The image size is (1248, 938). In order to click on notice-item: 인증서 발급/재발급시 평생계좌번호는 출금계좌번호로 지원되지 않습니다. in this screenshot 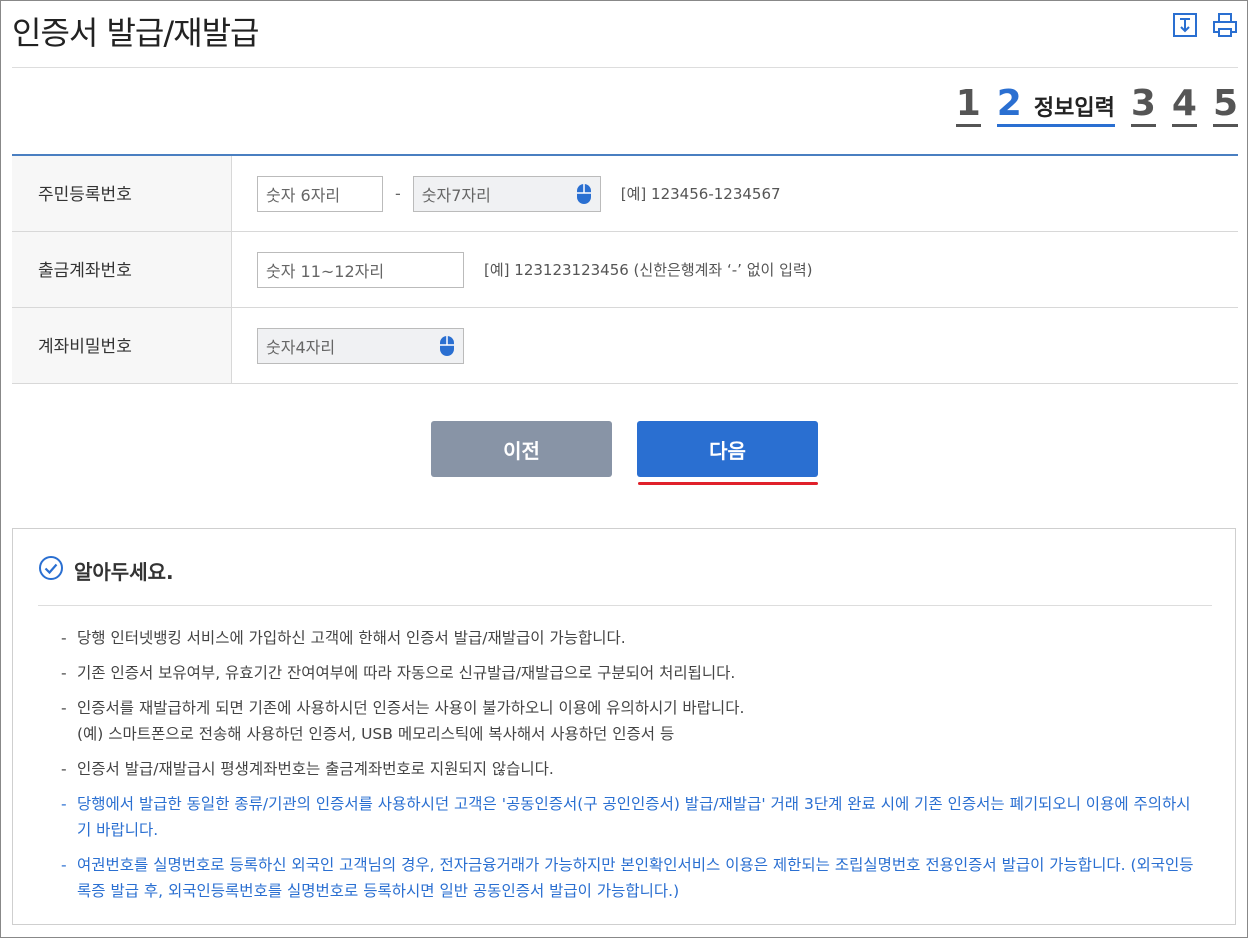, I will do `click(631, 769)`.